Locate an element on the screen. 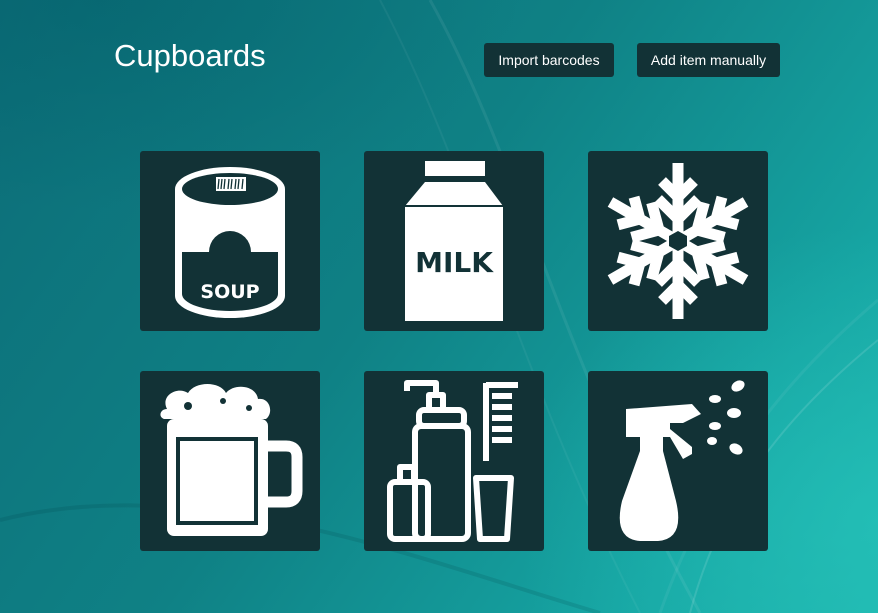 The width and height of the screenshot is (878, 613). category-tile-freezer is located at coordinates (678, 241).